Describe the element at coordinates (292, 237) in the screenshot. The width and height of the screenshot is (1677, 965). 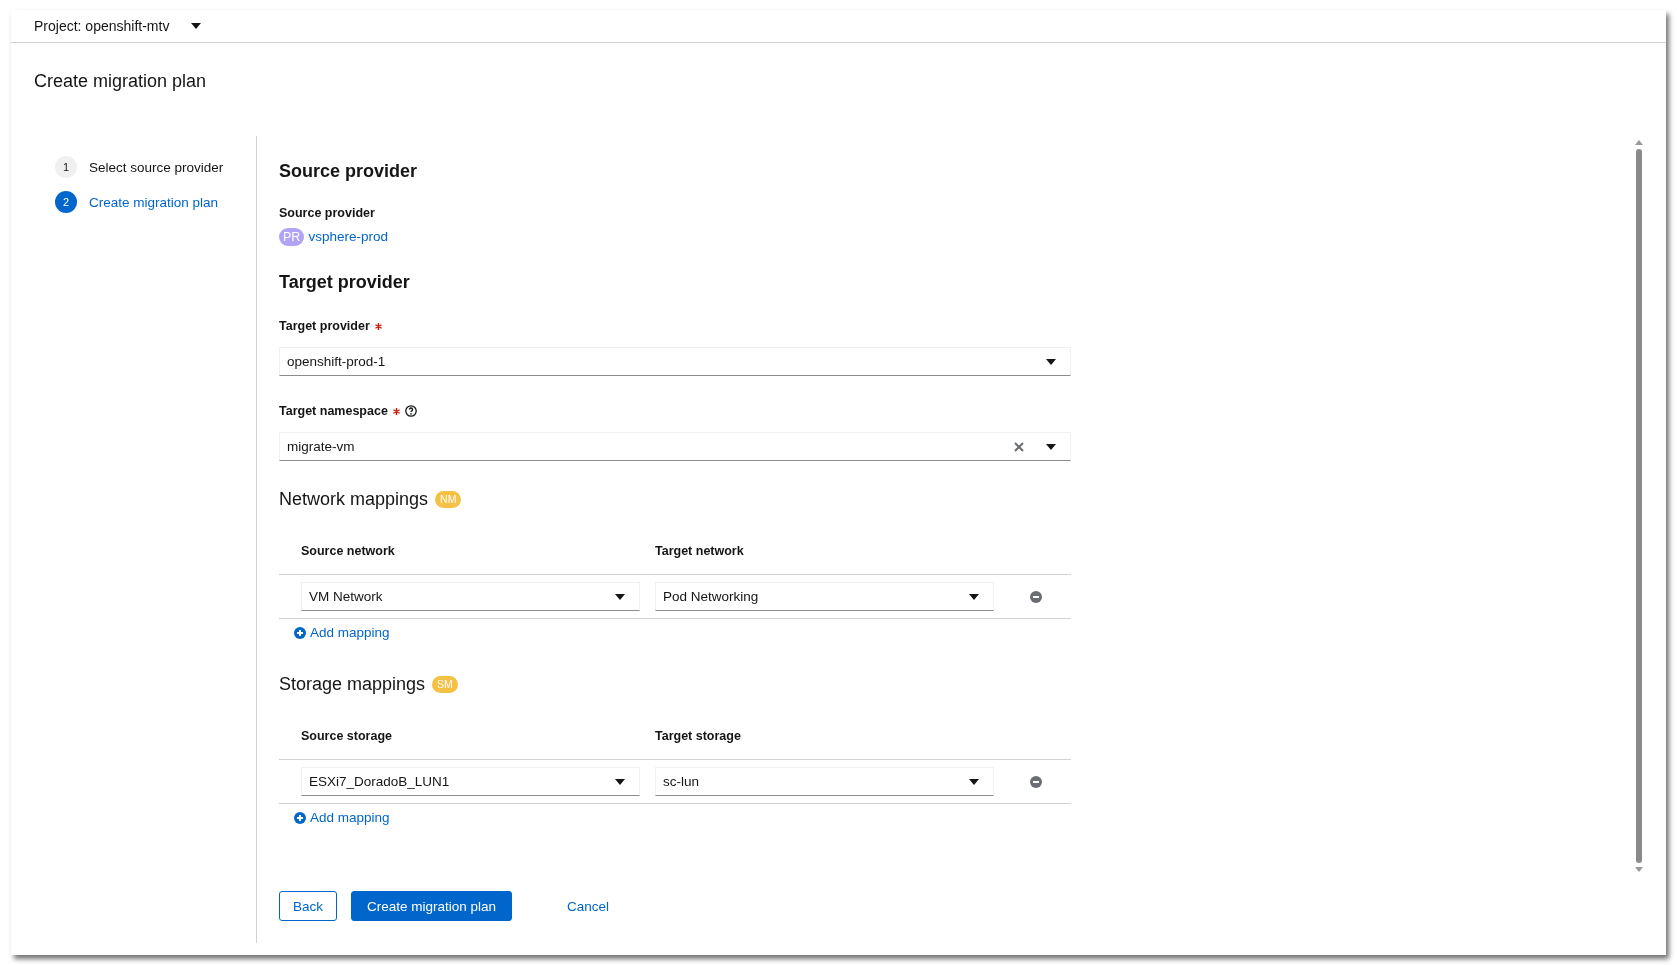
I see `provider-badge: PR` at that location.